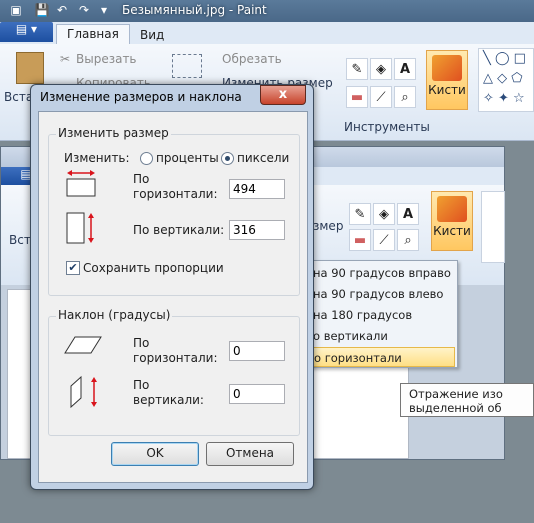 Image resolution: width=534 pixels, height=523 pixels. I want to click on menu-item-rotate-left: на 90 градусов влево, so click(378, 294).